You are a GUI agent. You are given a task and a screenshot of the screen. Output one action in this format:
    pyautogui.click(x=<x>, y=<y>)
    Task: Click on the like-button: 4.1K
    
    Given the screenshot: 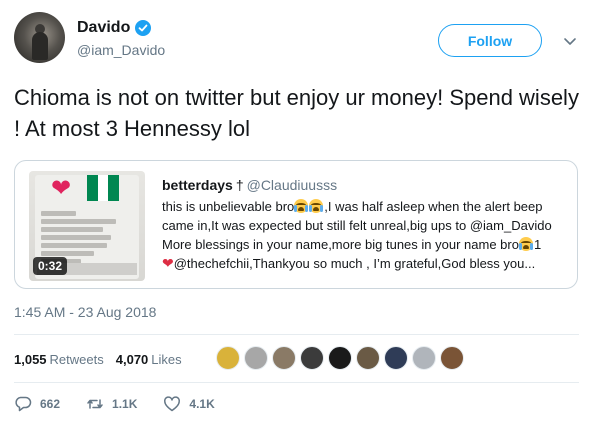 What is the action you would take?
    pyautogui.click(x=189, y=404)
    